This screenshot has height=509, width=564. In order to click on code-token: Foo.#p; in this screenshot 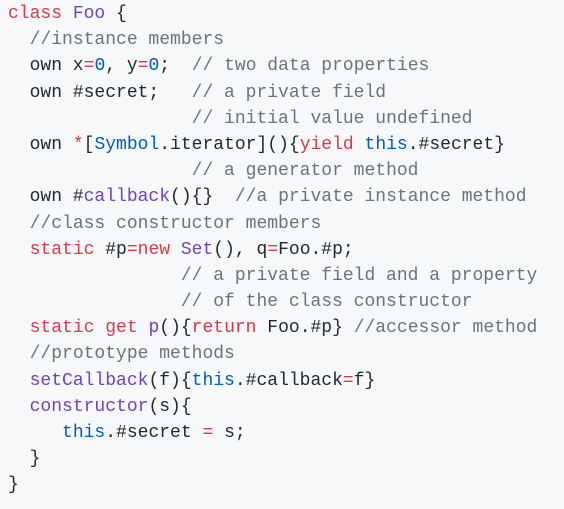, I will do `click(316, 249)`.